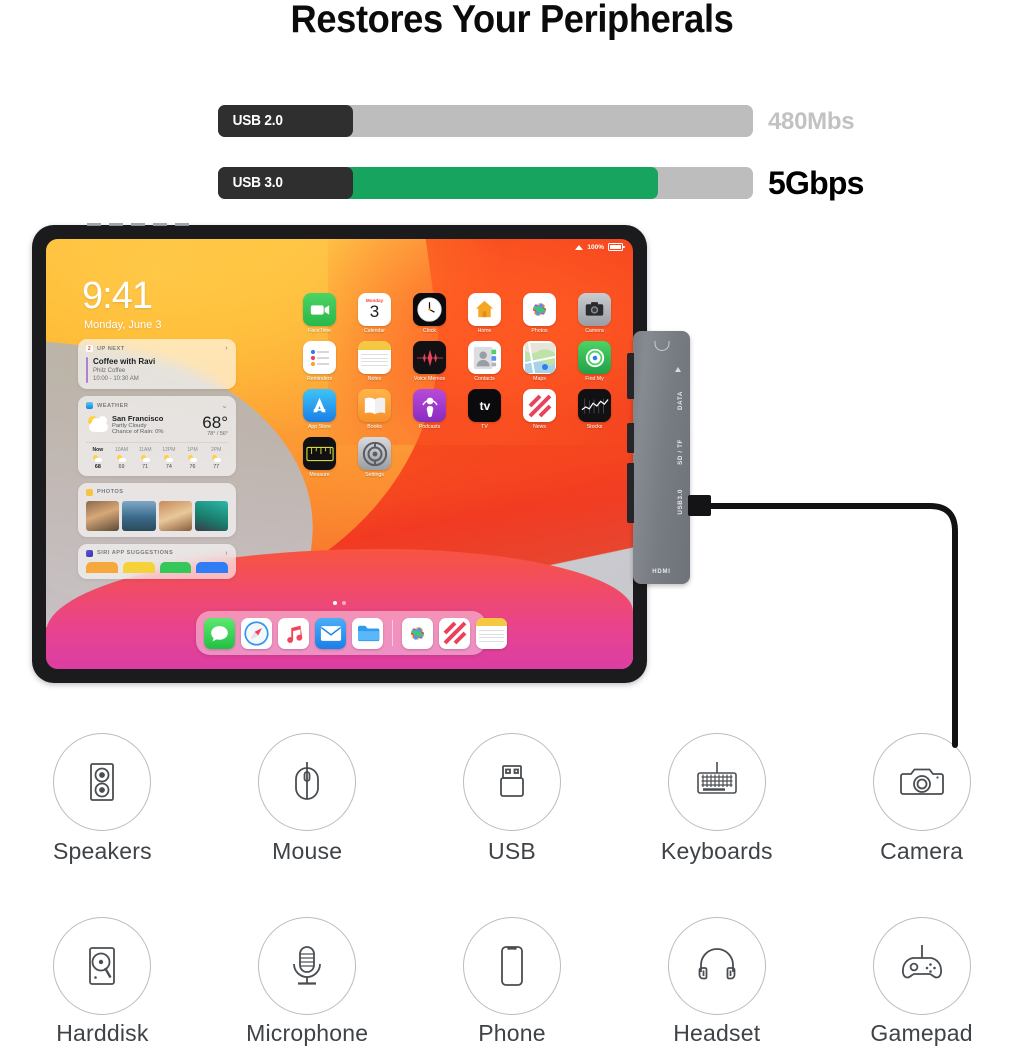  What do you see at coordinates (374, 405) in the screenshot?
I see `books-icon` at bounding box center [374, 405].